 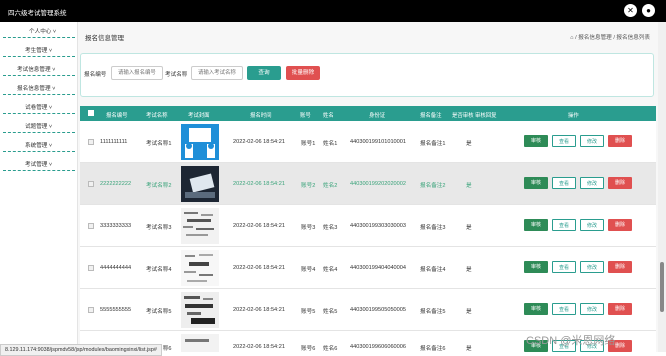 I want to click on registration-remark: 报名备注1, so click(x=433, y=144).